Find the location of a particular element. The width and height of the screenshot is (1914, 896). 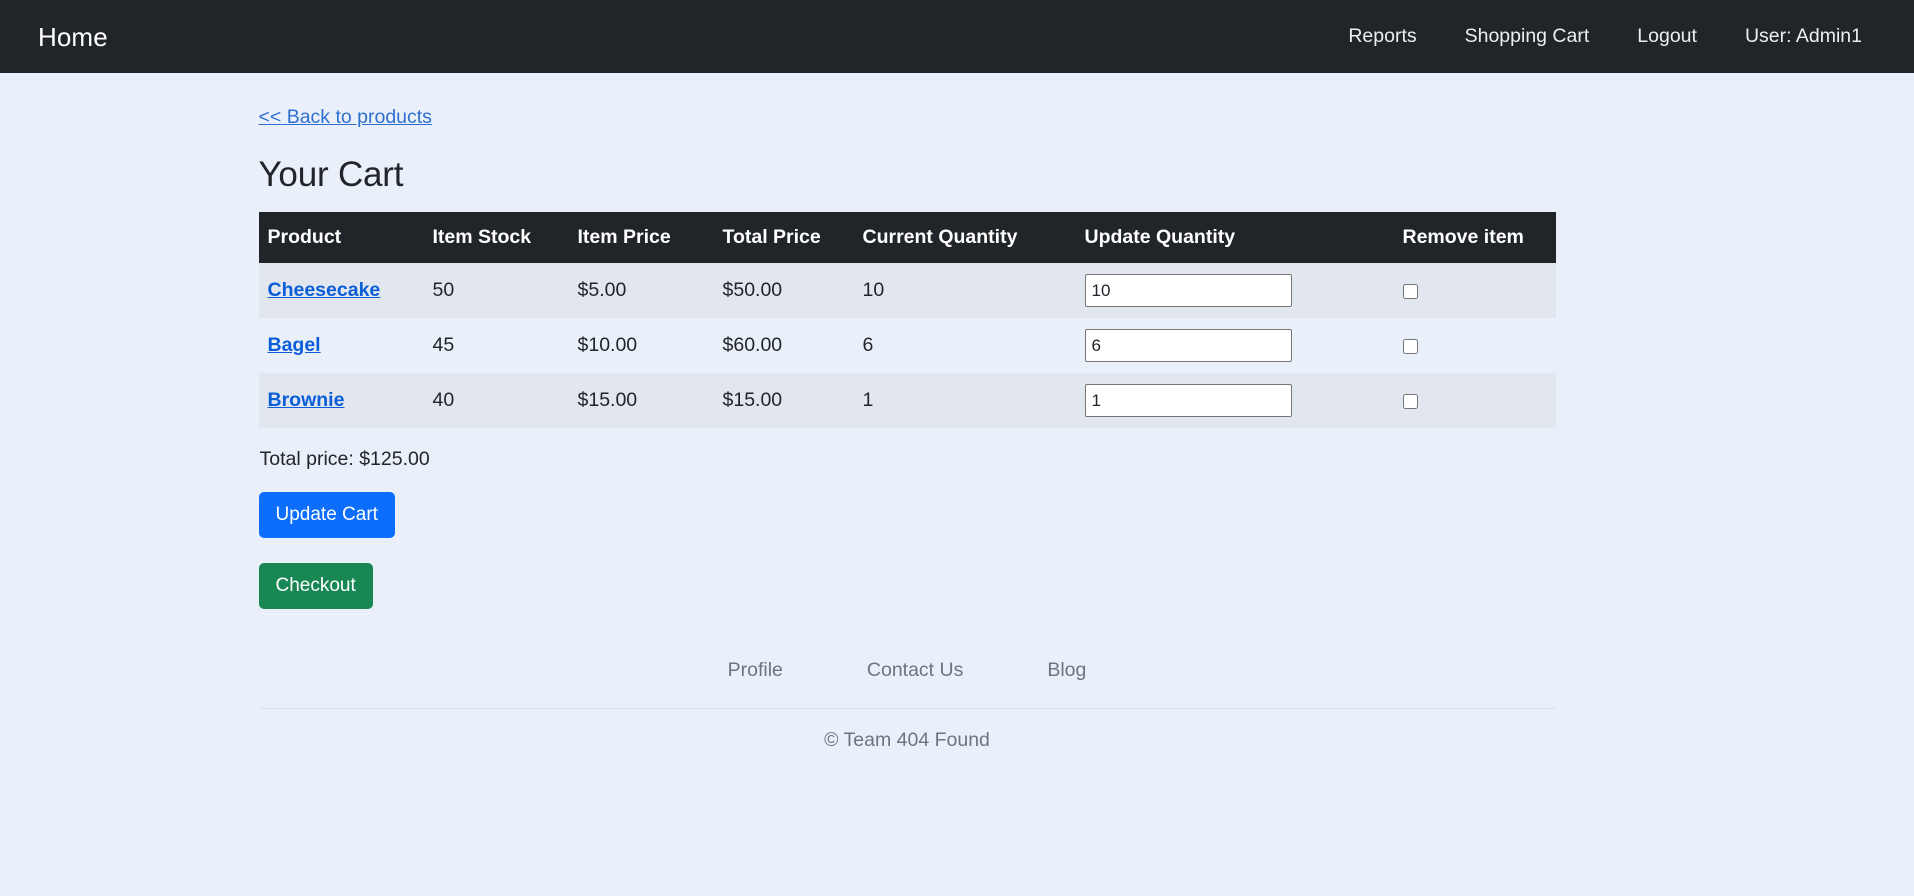

header-item-stock: Item Stock is located at coordinates (496, 238).